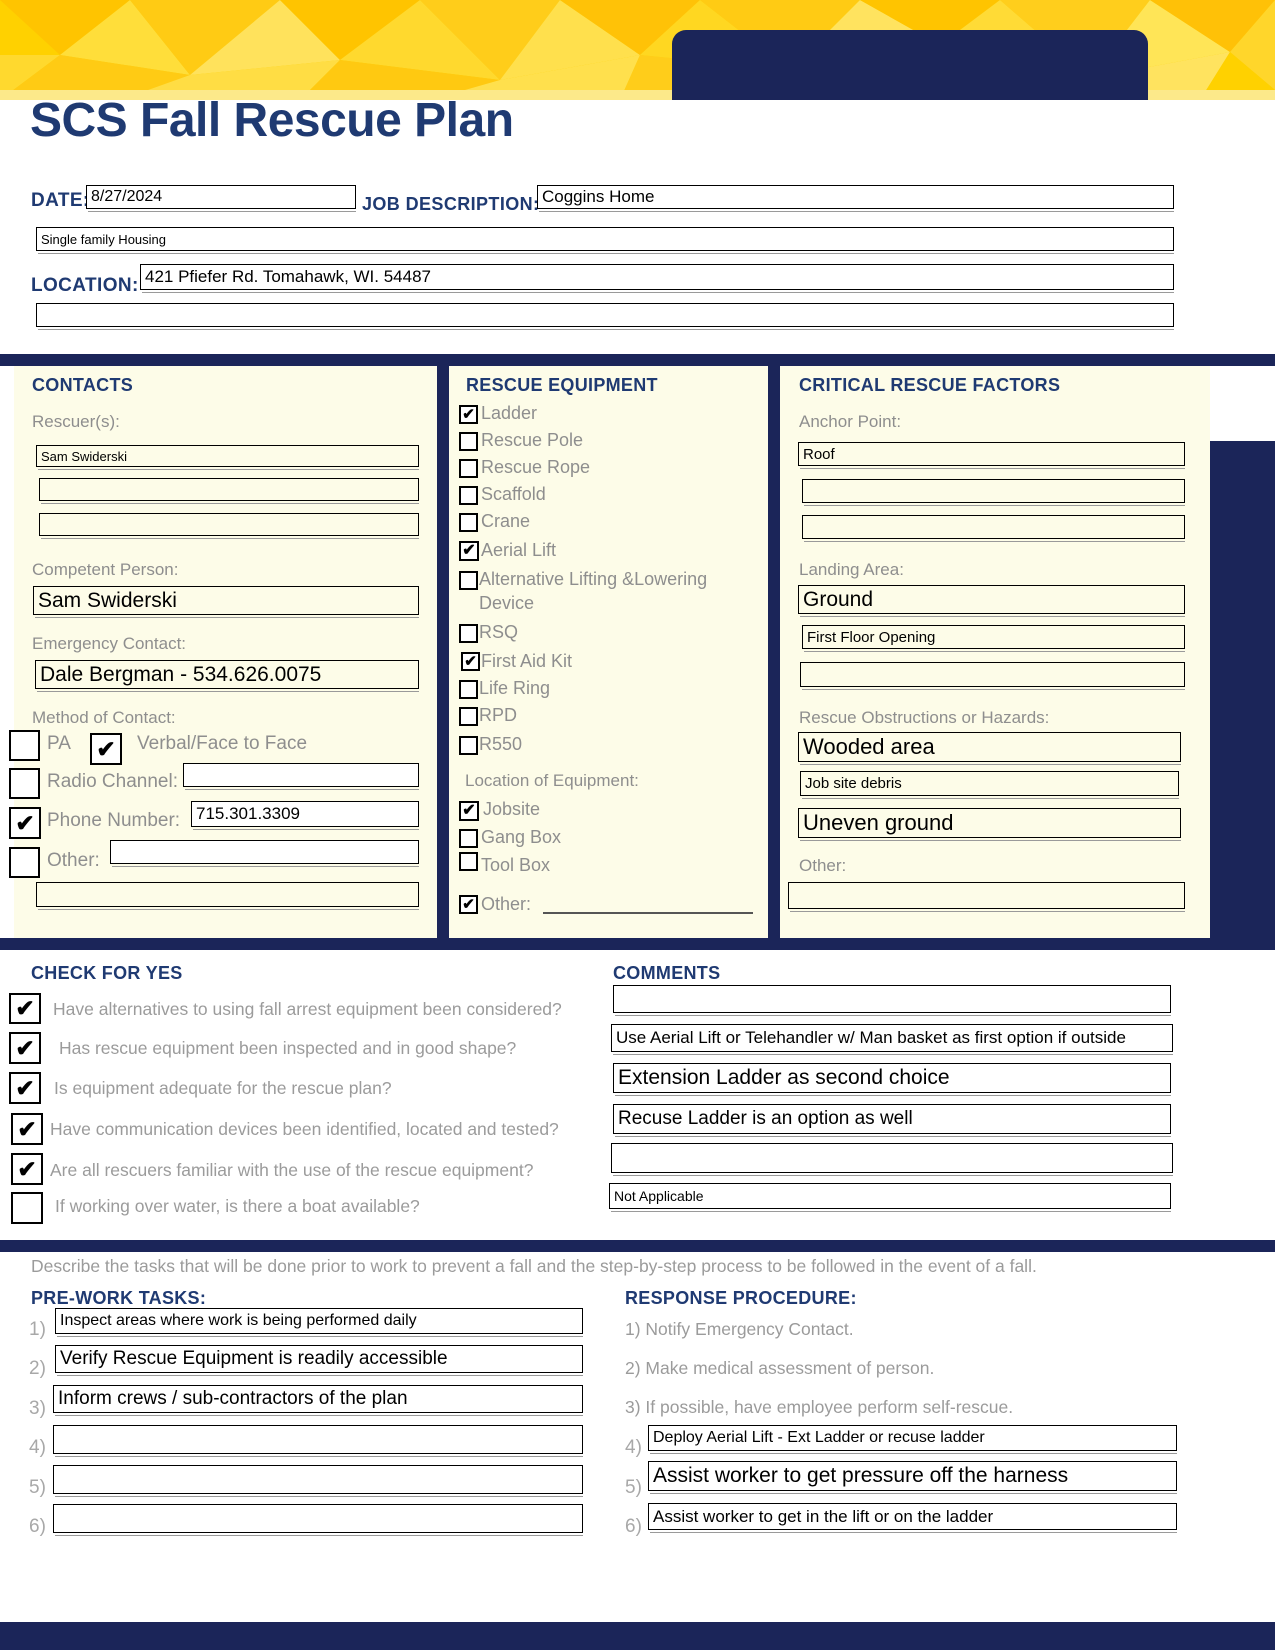  Describe the element at coordinates (468, 495) in the screenshot. I see `checkbox-scaffold` at that location.